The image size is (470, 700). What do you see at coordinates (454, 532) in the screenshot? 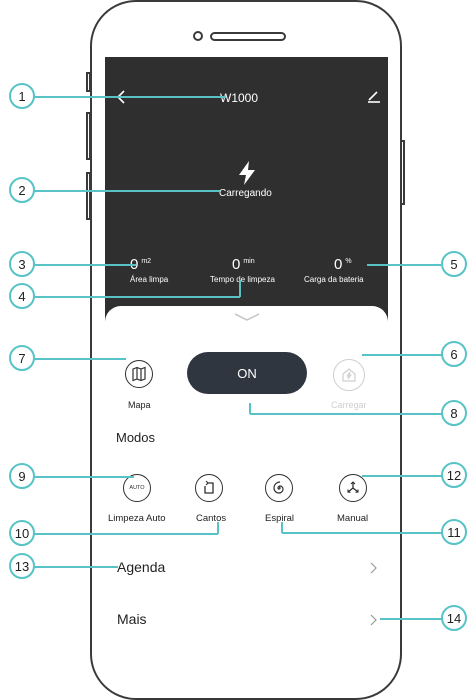
I see `callout-11: 11` at bounding box center [454, 532].